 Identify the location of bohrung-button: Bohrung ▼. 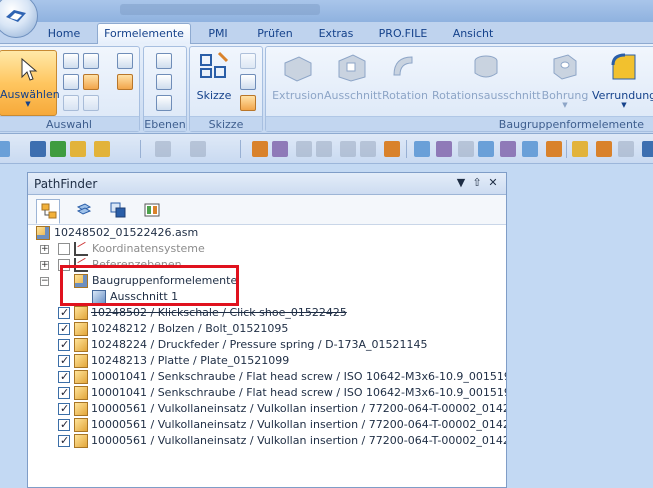
(565, 80).